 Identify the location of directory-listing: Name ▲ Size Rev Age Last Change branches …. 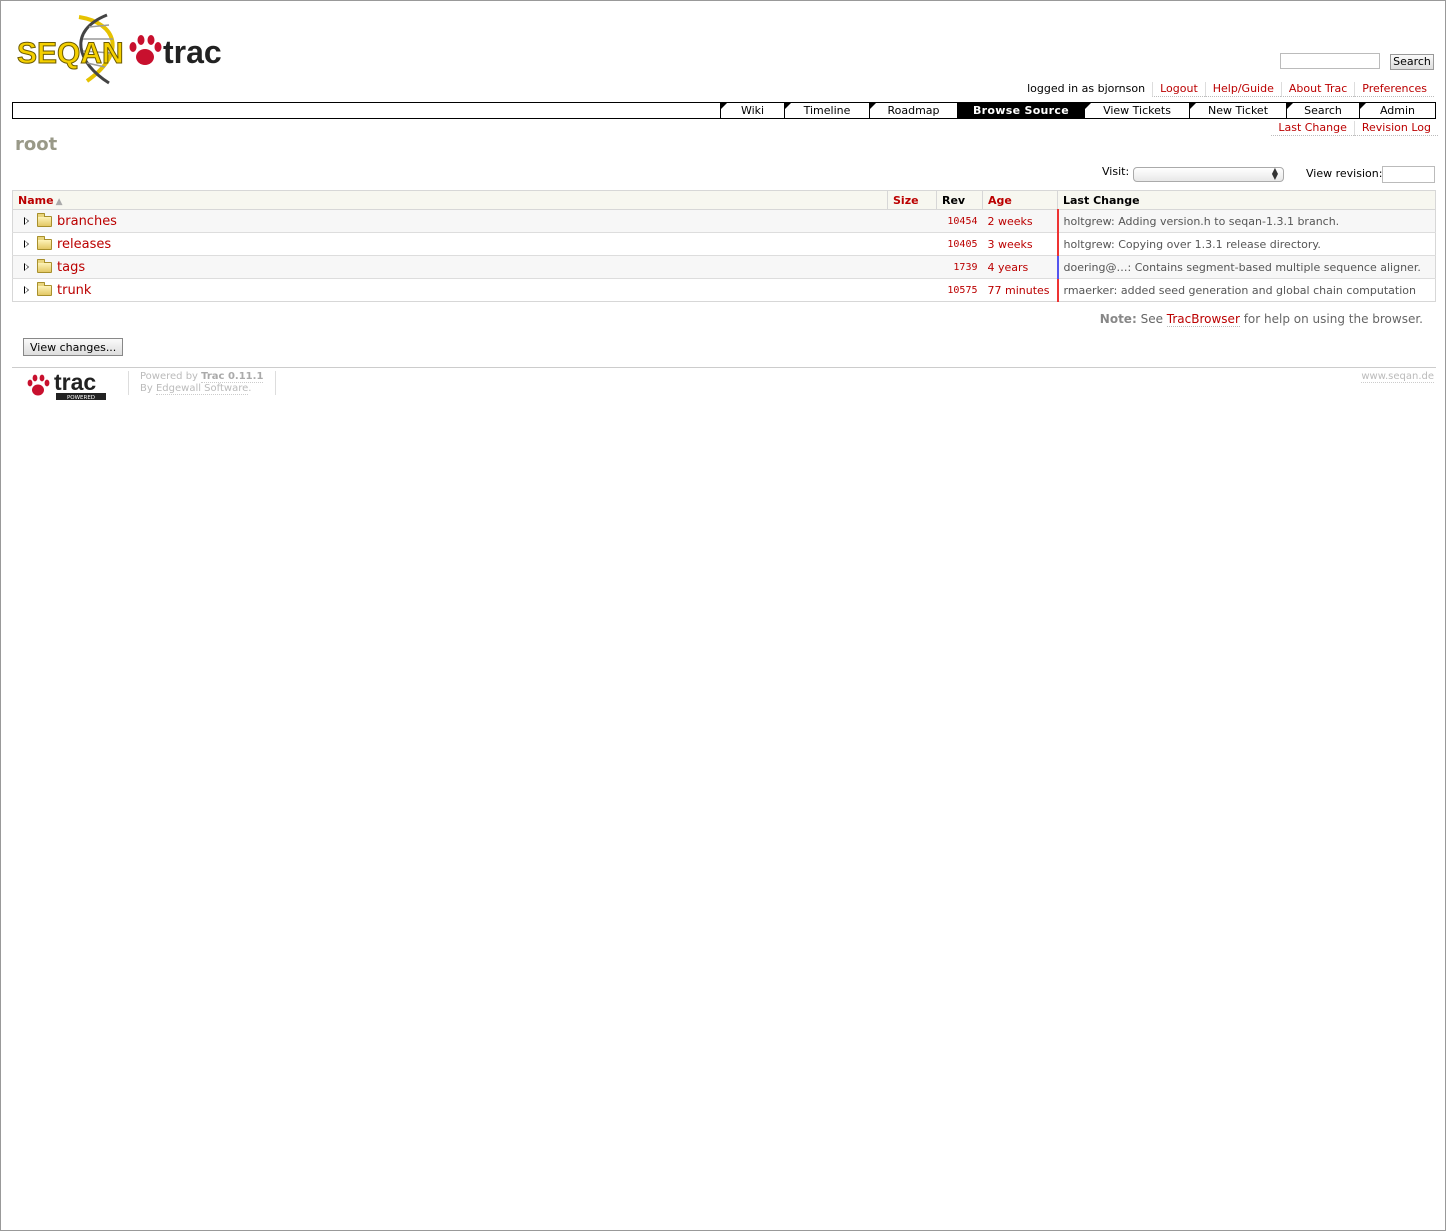
(724, 246).